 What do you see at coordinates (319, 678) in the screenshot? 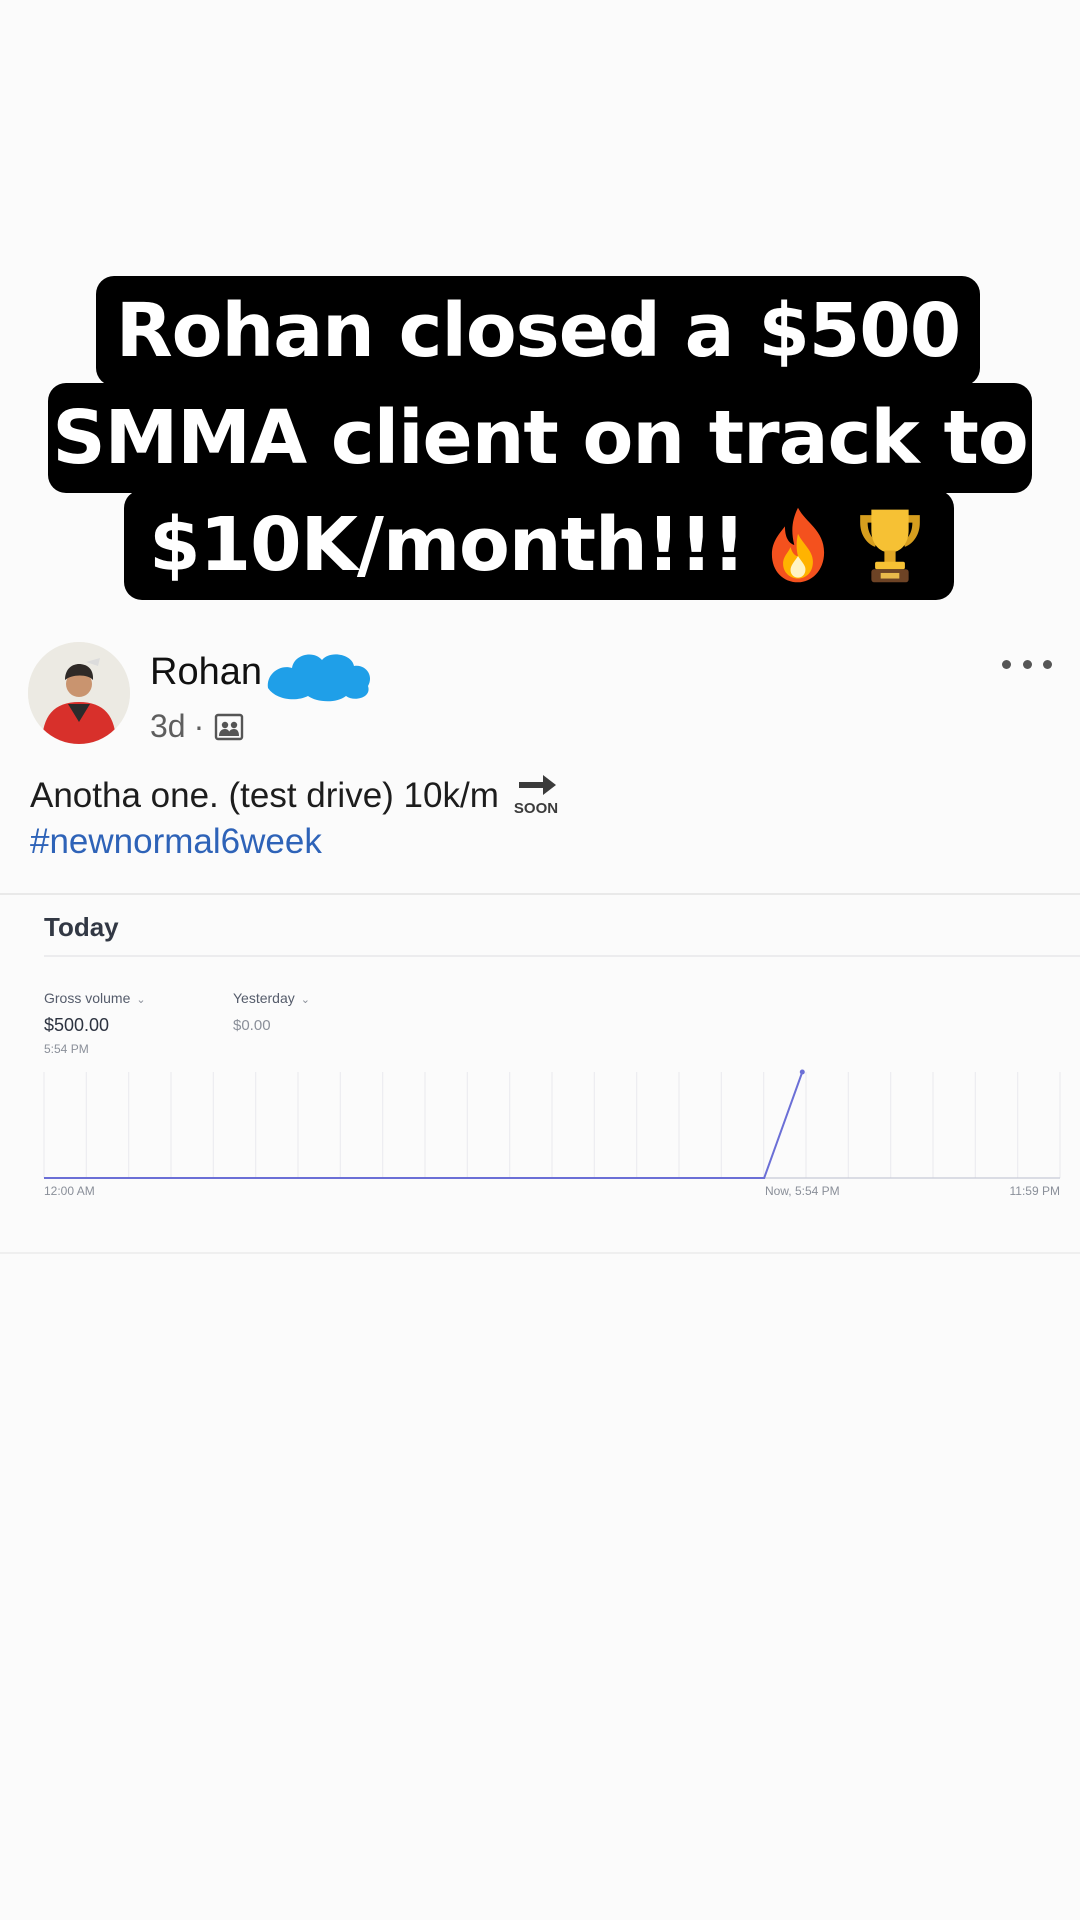
I see `redaction-scribble` at bounding box center [319, 678].